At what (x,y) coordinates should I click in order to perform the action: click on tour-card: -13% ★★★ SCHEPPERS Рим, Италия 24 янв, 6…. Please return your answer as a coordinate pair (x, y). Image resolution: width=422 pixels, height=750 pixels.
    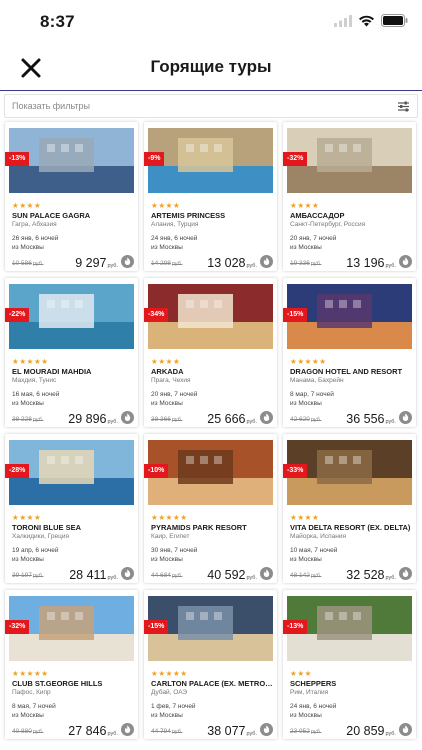
    Looking at the image, I should click on (349, 664).